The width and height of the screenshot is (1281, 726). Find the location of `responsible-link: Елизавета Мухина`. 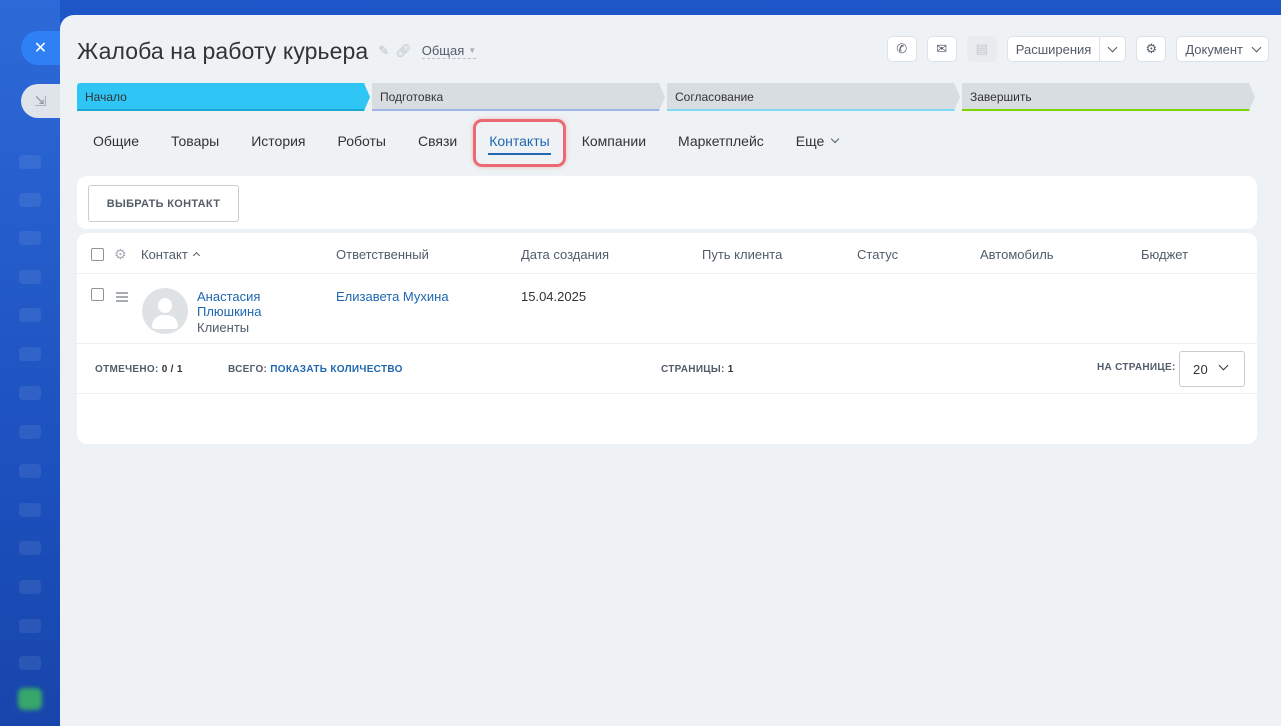

responsible-link: Елизавета Мухина is located at coordinates (392, 296).